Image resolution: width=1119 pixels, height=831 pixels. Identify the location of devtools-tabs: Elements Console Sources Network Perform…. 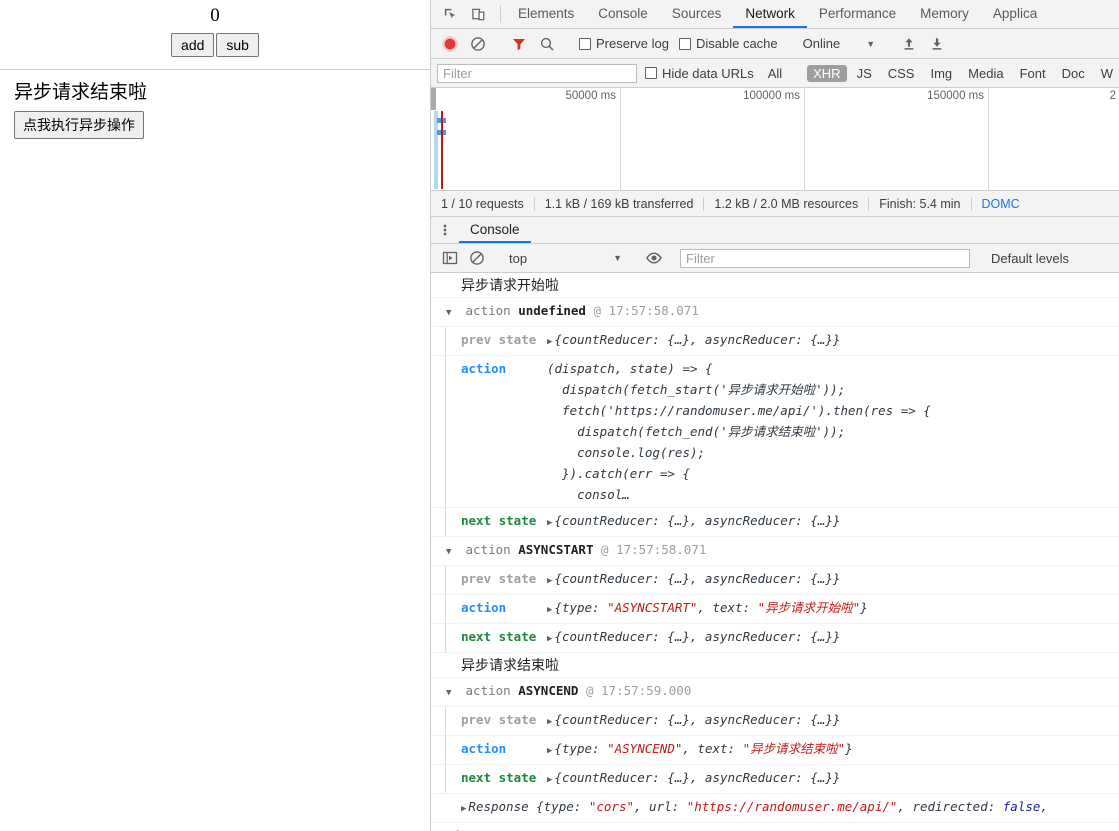
(777, 14).